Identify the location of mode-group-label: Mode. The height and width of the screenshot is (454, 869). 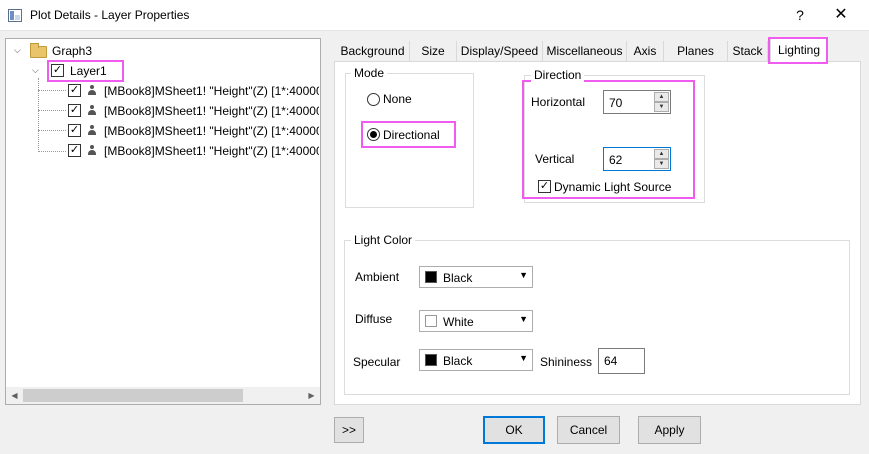
(369, 73).